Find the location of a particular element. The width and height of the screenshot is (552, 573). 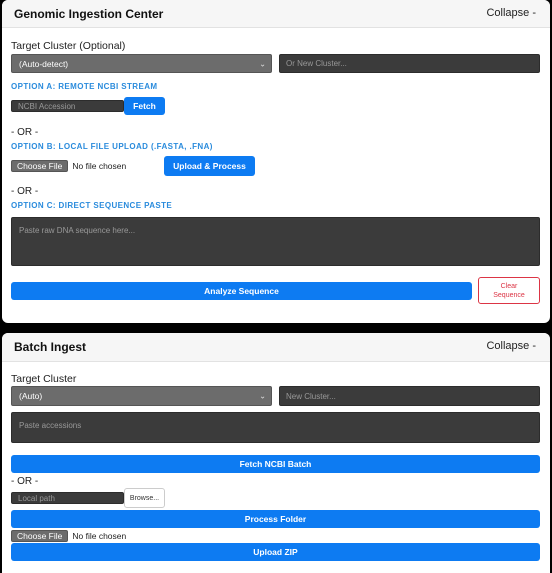

no-file-label: No file chosen is located at coordinates (99, 166).